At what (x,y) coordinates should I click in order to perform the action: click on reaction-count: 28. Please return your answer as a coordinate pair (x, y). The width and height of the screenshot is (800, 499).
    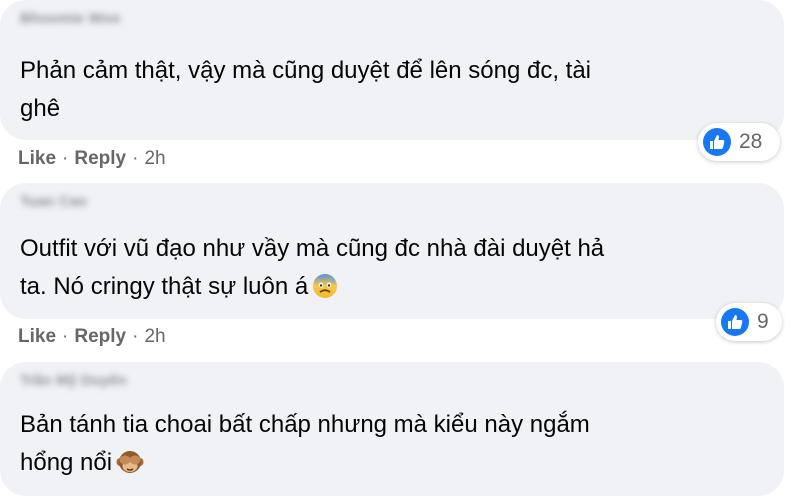
    Looking at the image, I should click on (751, 141).